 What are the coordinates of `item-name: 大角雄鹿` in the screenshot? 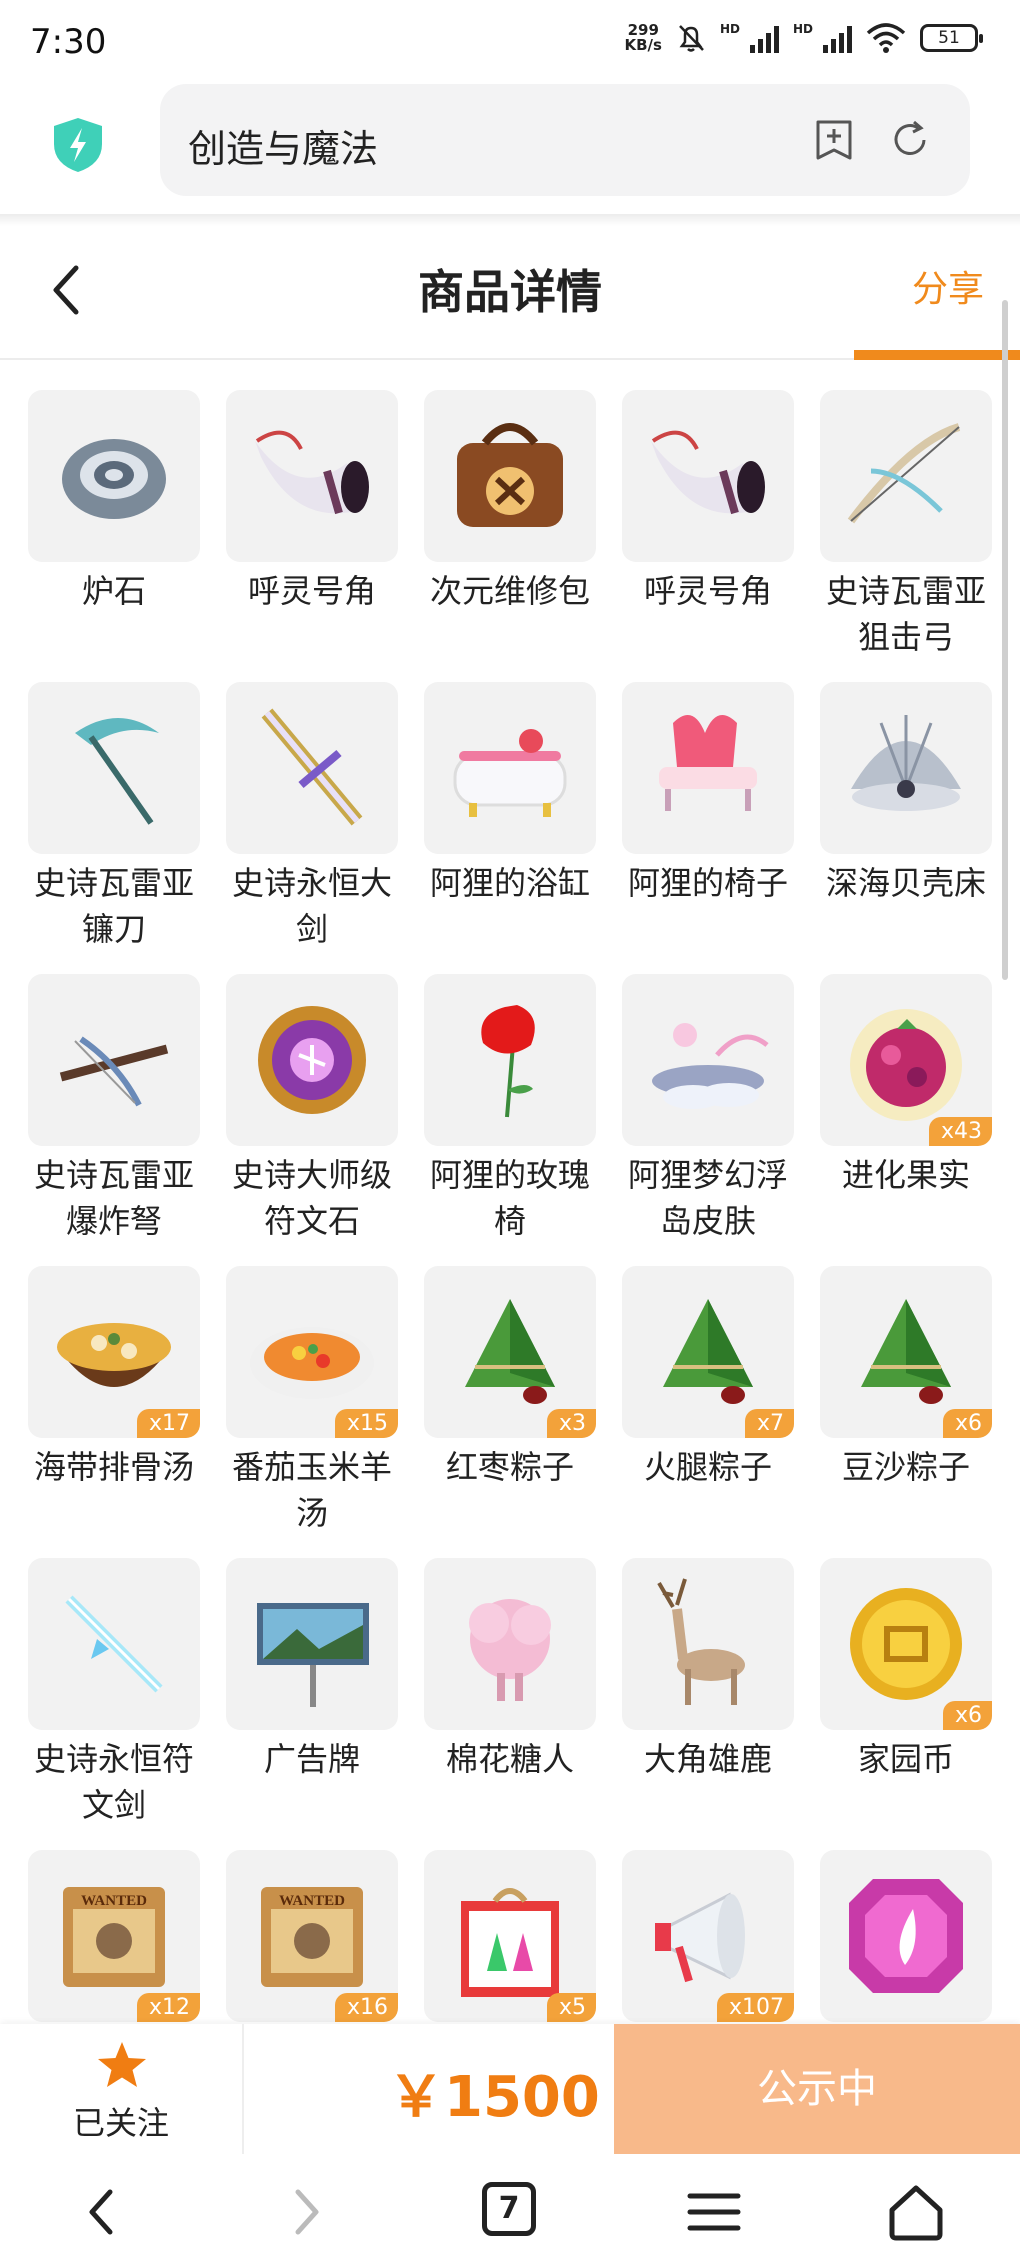 It's located at (707, 1759).